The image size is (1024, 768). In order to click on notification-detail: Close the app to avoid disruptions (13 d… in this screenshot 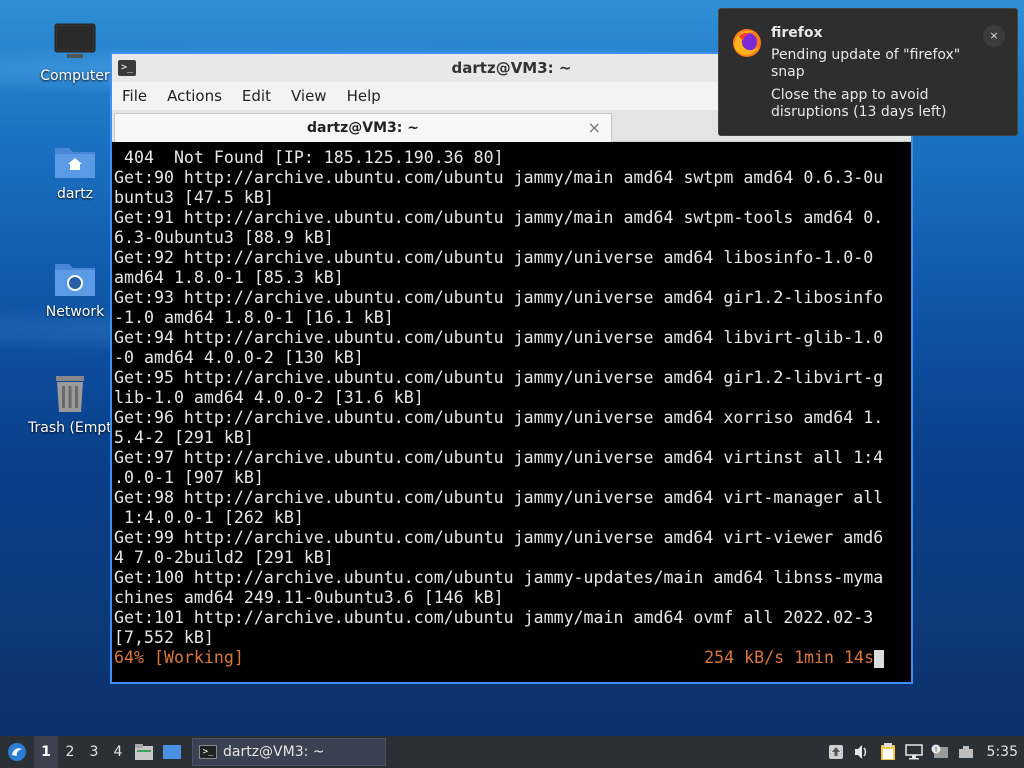, I will do `click(859, 103)`.